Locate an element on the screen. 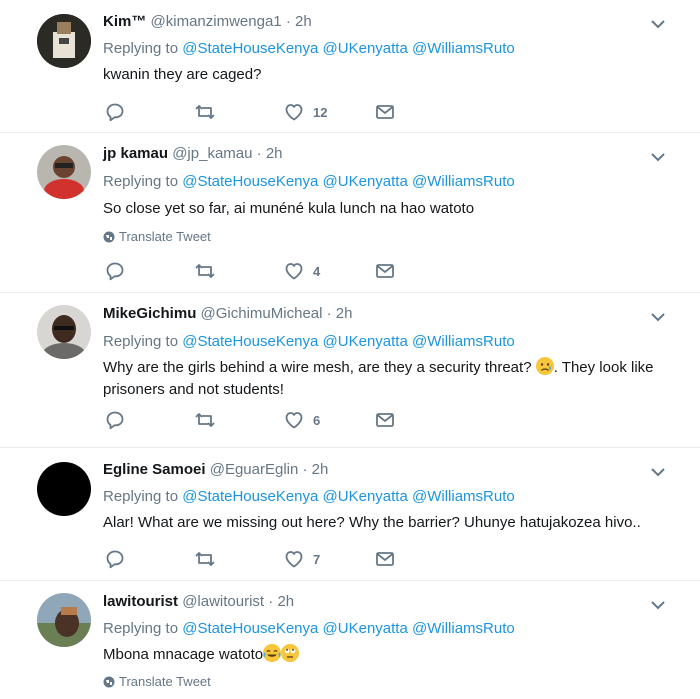  display-name: MikeGichimu is located at coordinates (149, 313).